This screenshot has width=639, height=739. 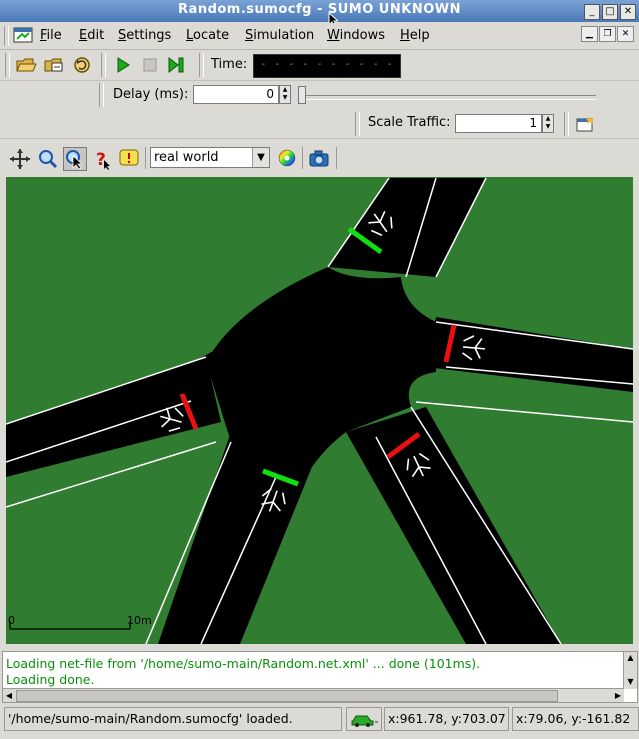 What do you see at coordinates (610, 12) in the screenshot?
I see `maximize-button: □` at bounding box center [610, 12].